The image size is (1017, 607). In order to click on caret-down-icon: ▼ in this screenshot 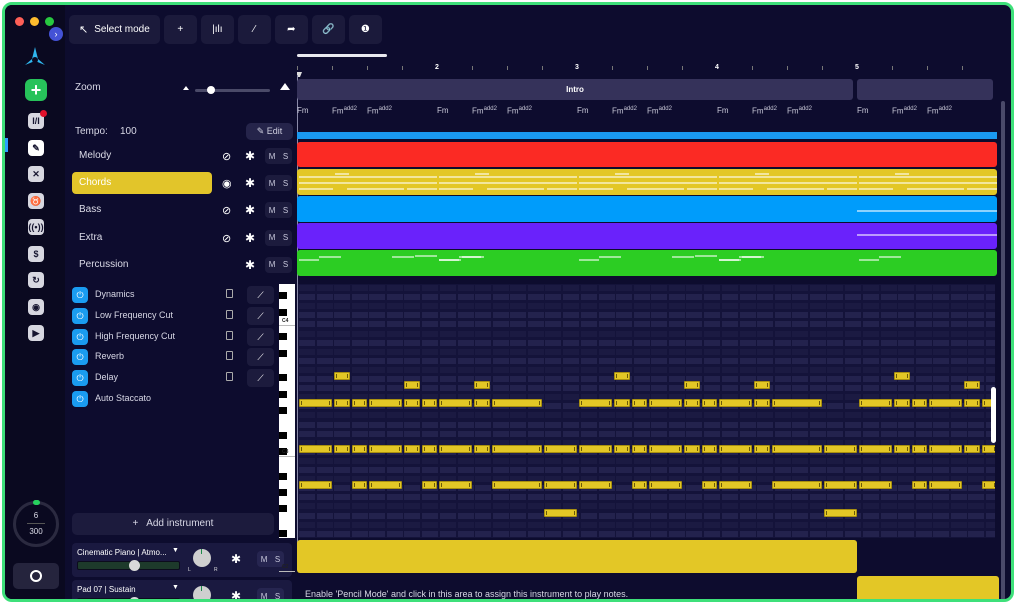, I will do `click(175, 587)`.